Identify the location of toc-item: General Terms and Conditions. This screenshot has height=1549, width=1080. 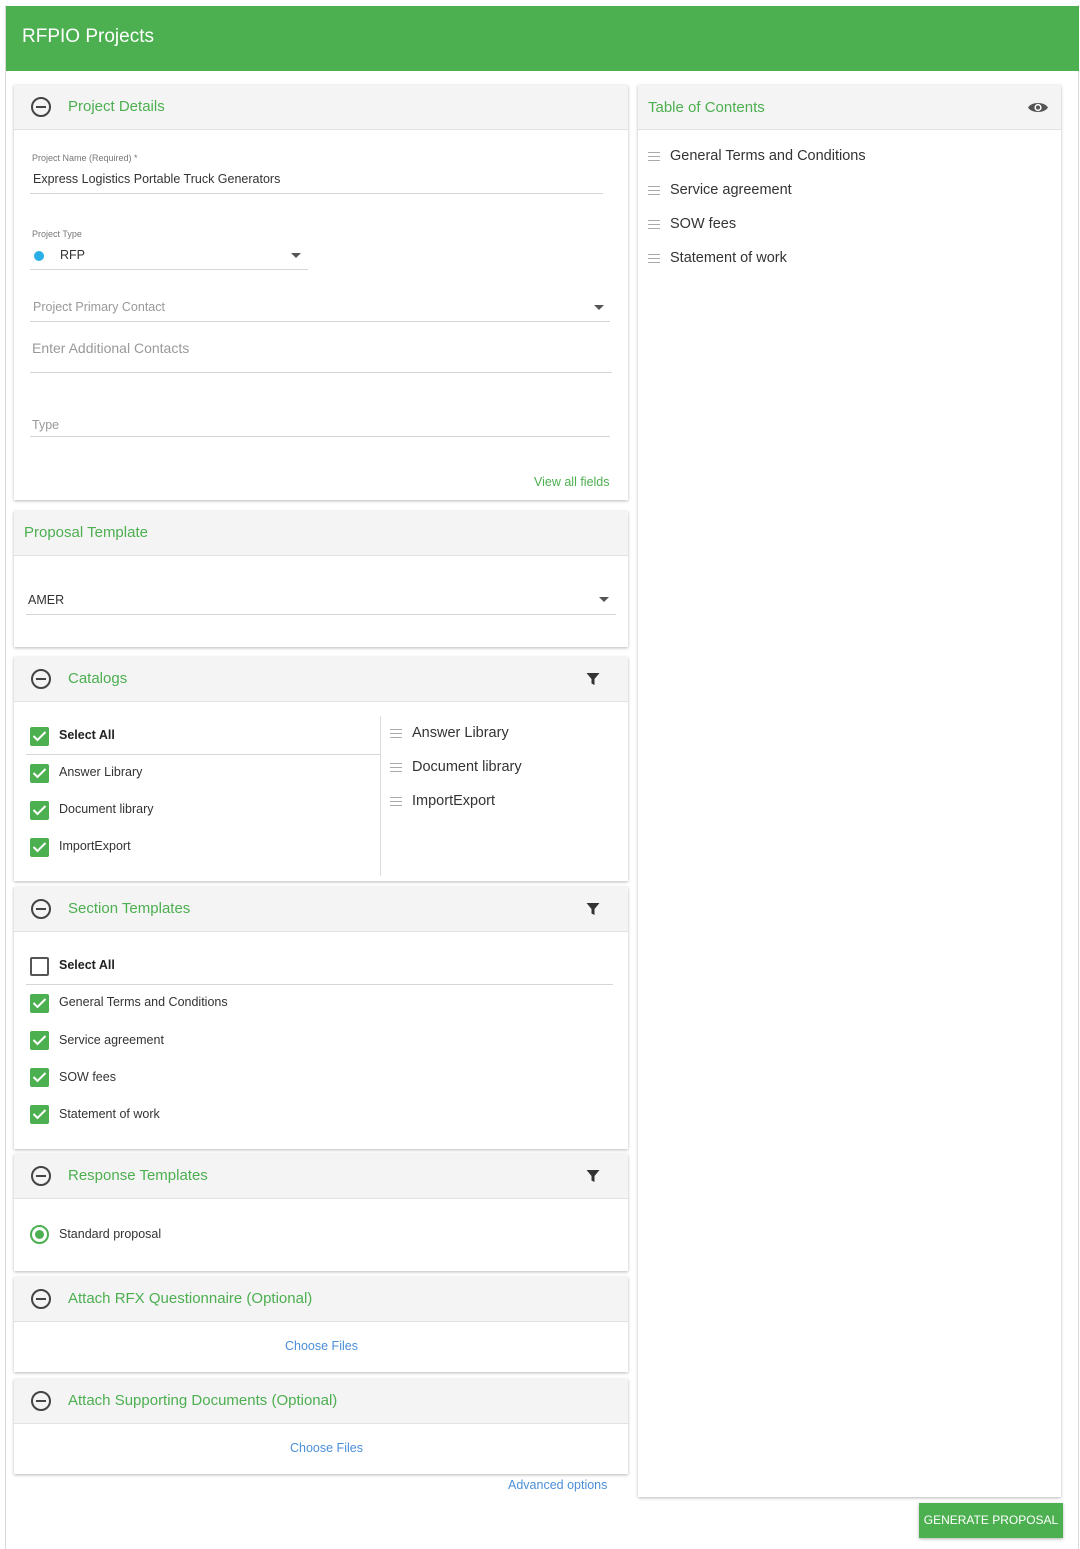
(768, 156).